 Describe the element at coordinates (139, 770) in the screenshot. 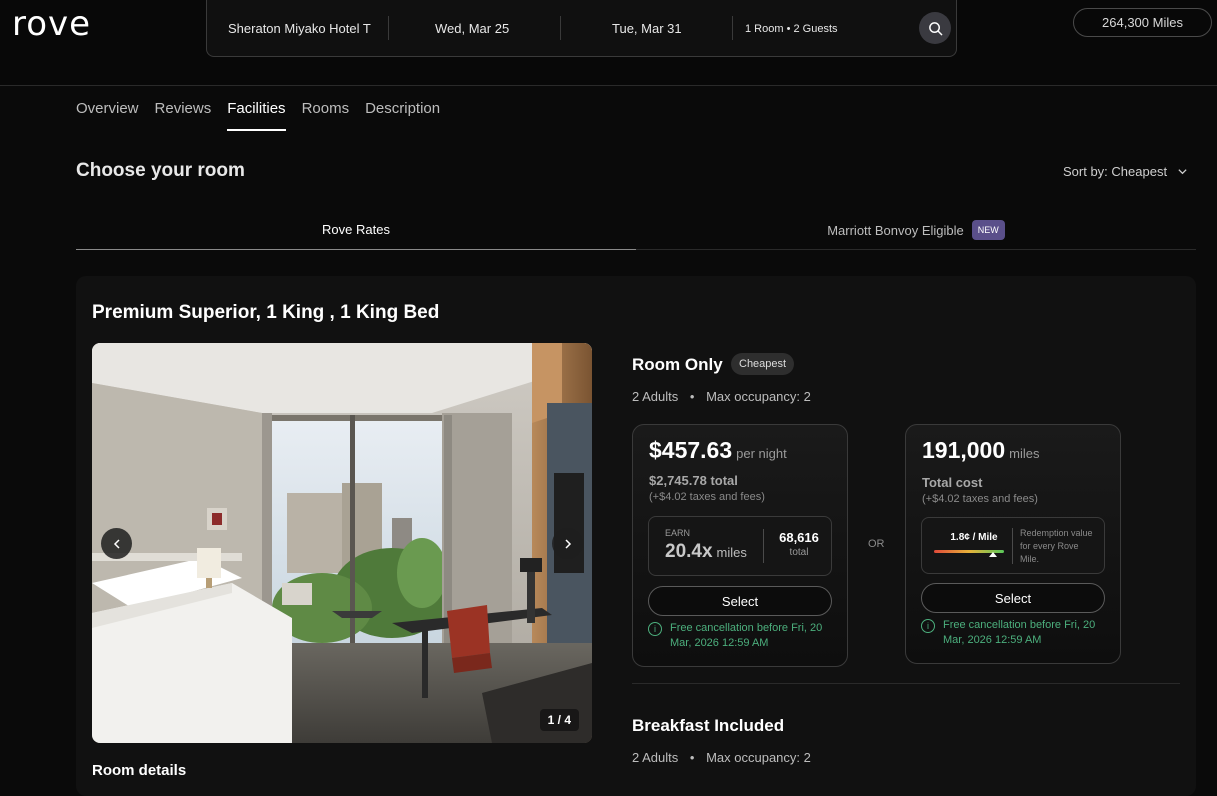

I see `room-details-heading: Room details` at that location.